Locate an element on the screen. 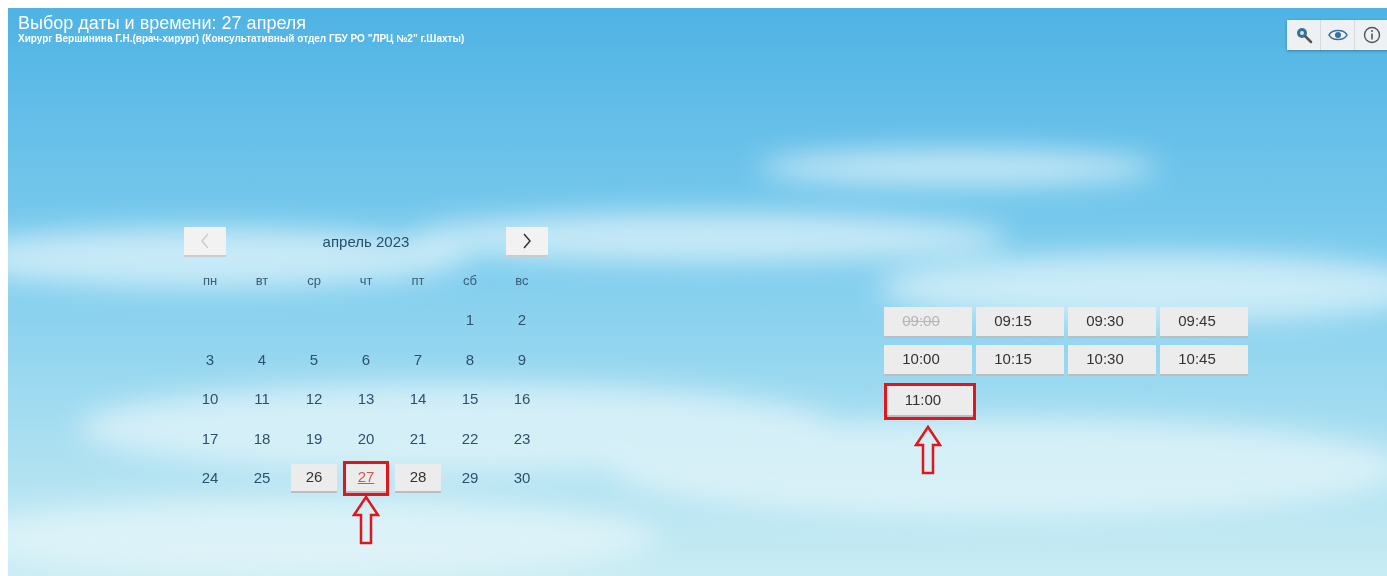  weekday-label: сб is located at coordinates (470, 281).